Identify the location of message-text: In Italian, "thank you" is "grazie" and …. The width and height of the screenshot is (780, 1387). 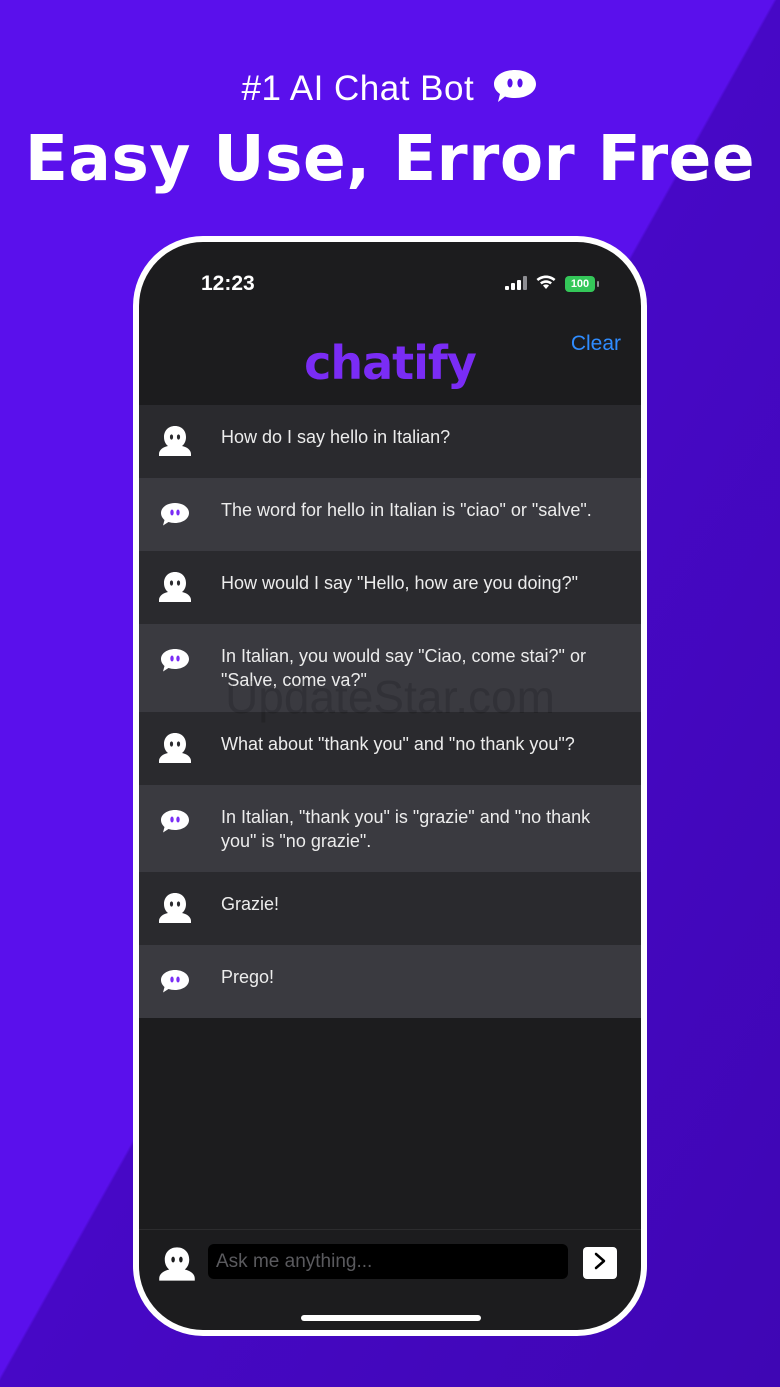
(406, 829).